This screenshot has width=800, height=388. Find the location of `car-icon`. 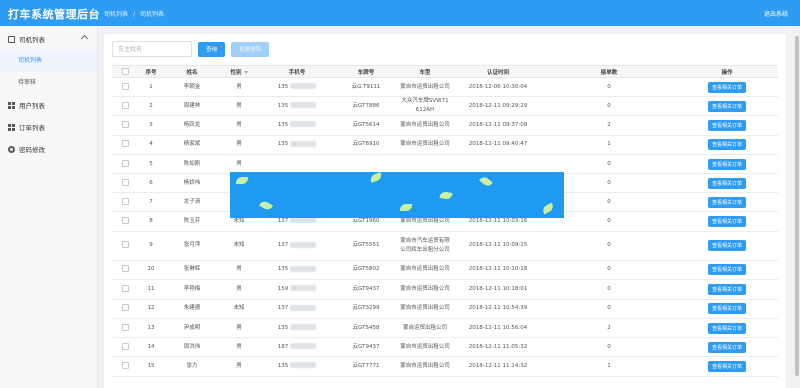

car-icon is located at coordinates (11, 39).